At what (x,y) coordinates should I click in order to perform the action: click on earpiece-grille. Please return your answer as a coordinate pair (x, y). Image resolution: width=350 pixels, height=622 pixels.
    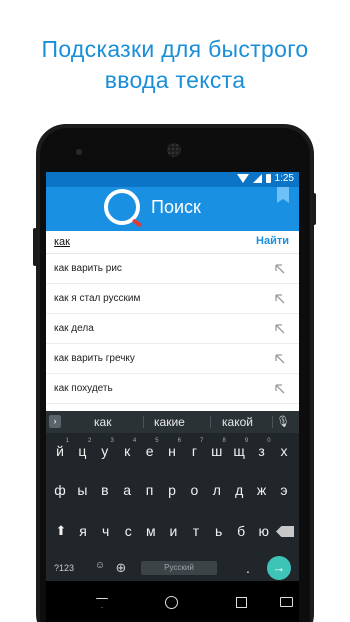
    Looking at the image, I should click on (174, 150).